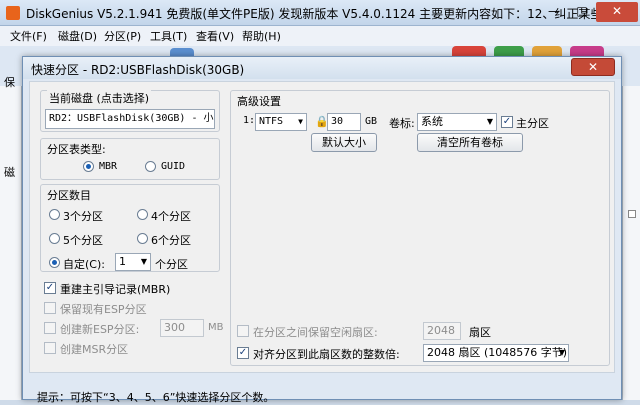  Describe the element at coordinates (582, 12) in the screenshot. I see `maximize-button: □` at that location.